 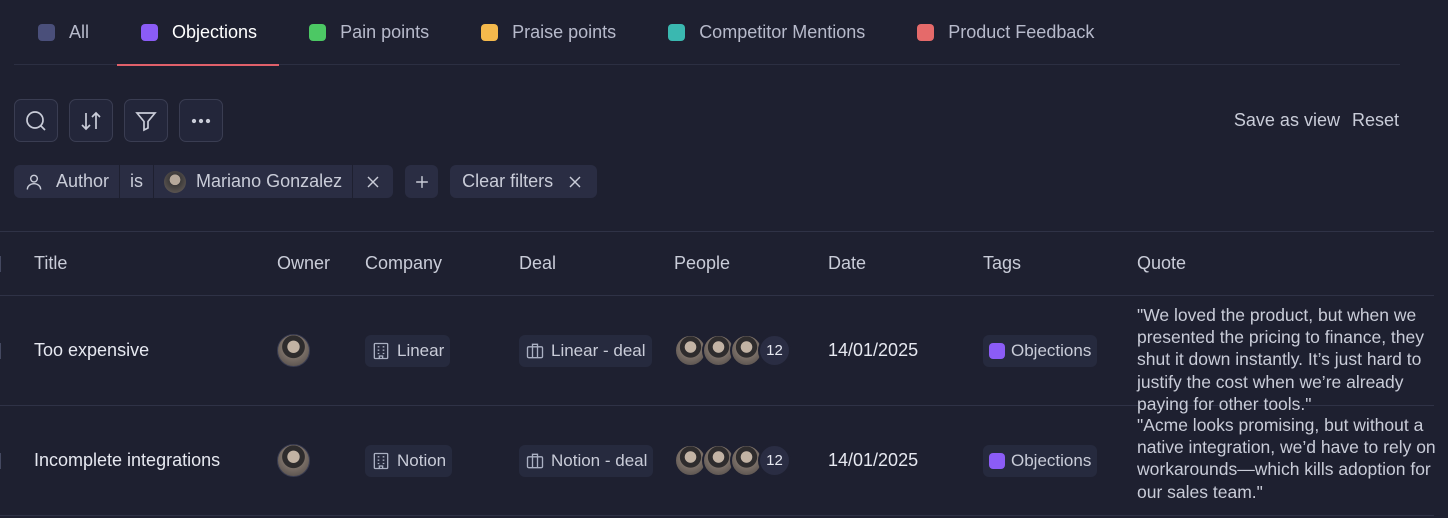 I want to click on tab-label: Objections, so click(x=215, y=31).